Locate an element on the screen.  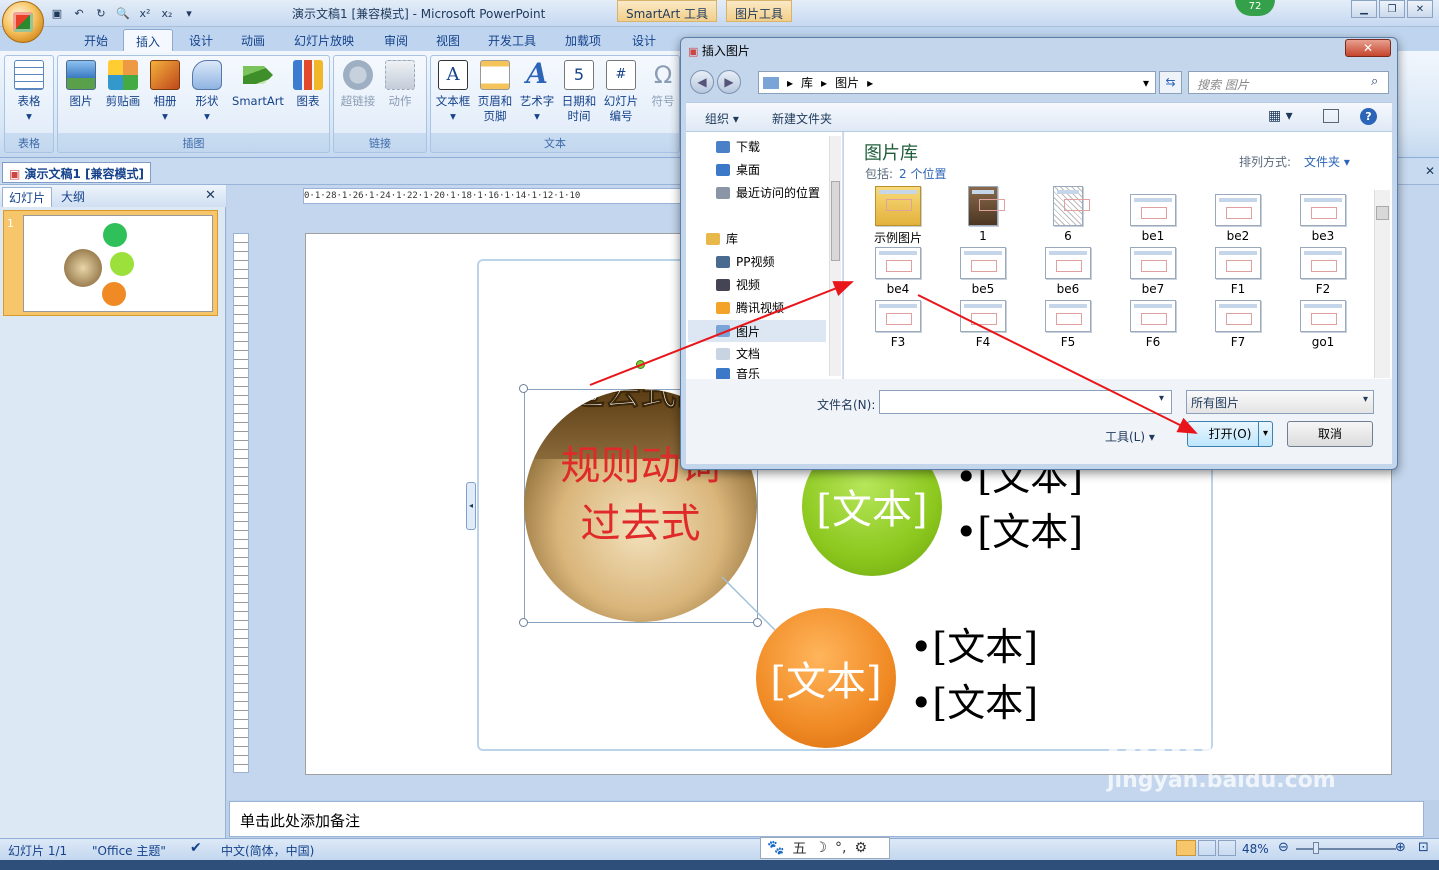
office-button is located at coordinates (23, 22).